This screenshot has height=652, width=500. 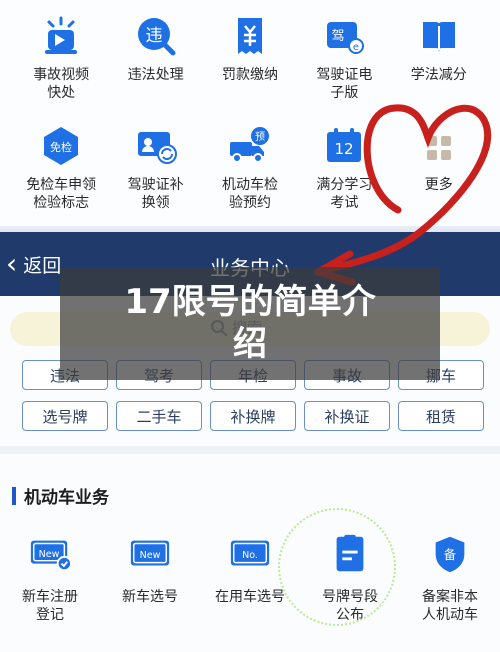 I want to click on svg-text: e, so click(x=356, y=47).